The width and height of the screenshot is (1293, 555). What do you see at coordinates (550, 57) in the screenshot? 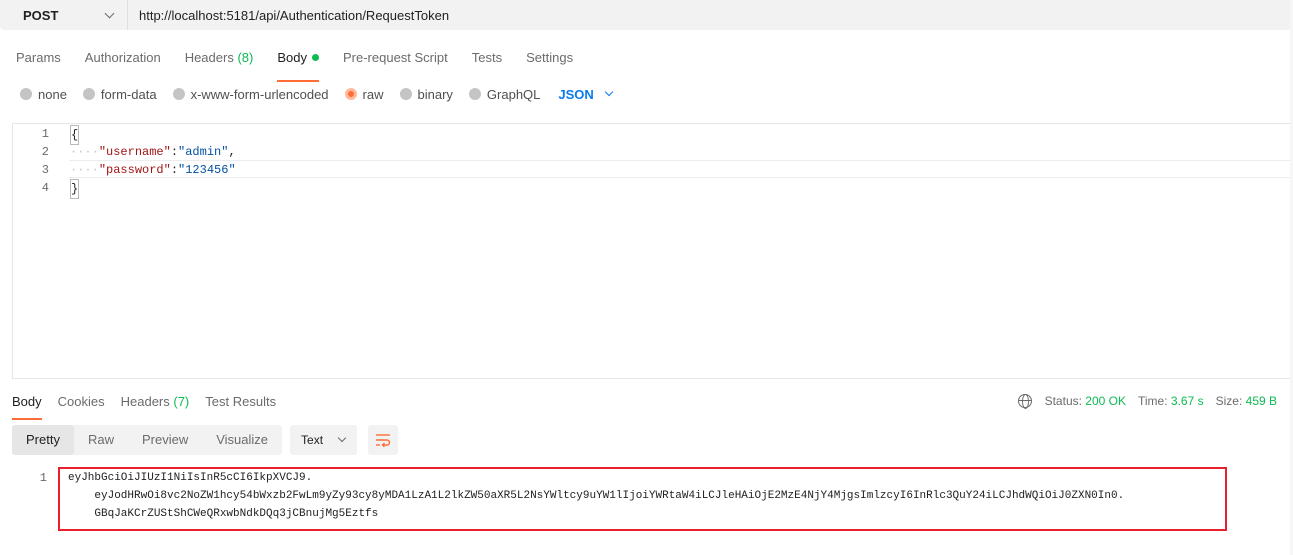
I see `tab-label: Settings` at bounding box center [550, 57].